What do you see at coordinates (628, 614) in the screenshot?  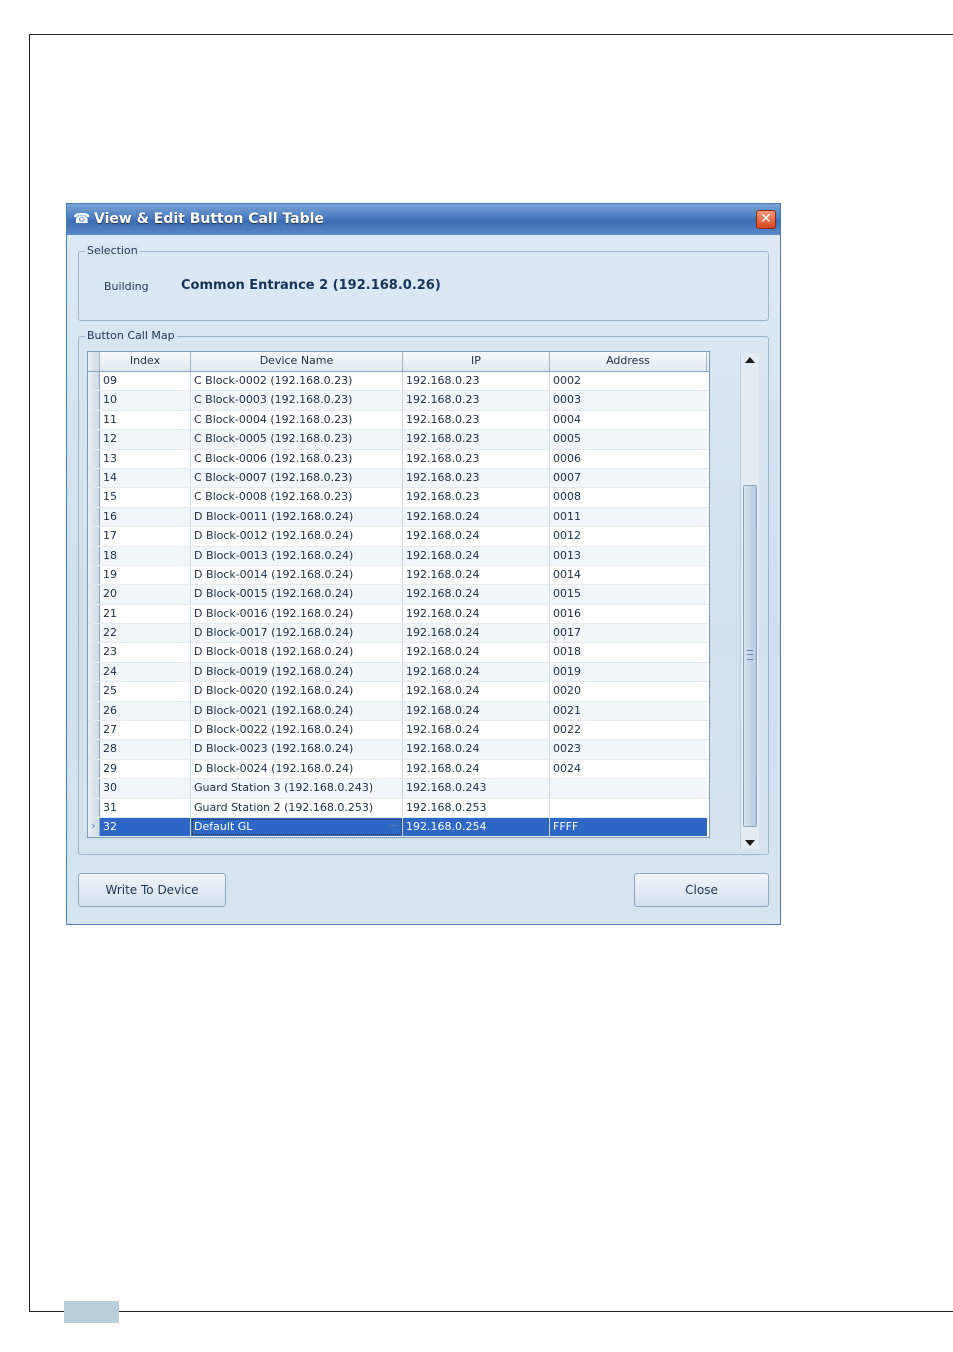 I see `cell-address: 0016` at bounding box center [628, 614].